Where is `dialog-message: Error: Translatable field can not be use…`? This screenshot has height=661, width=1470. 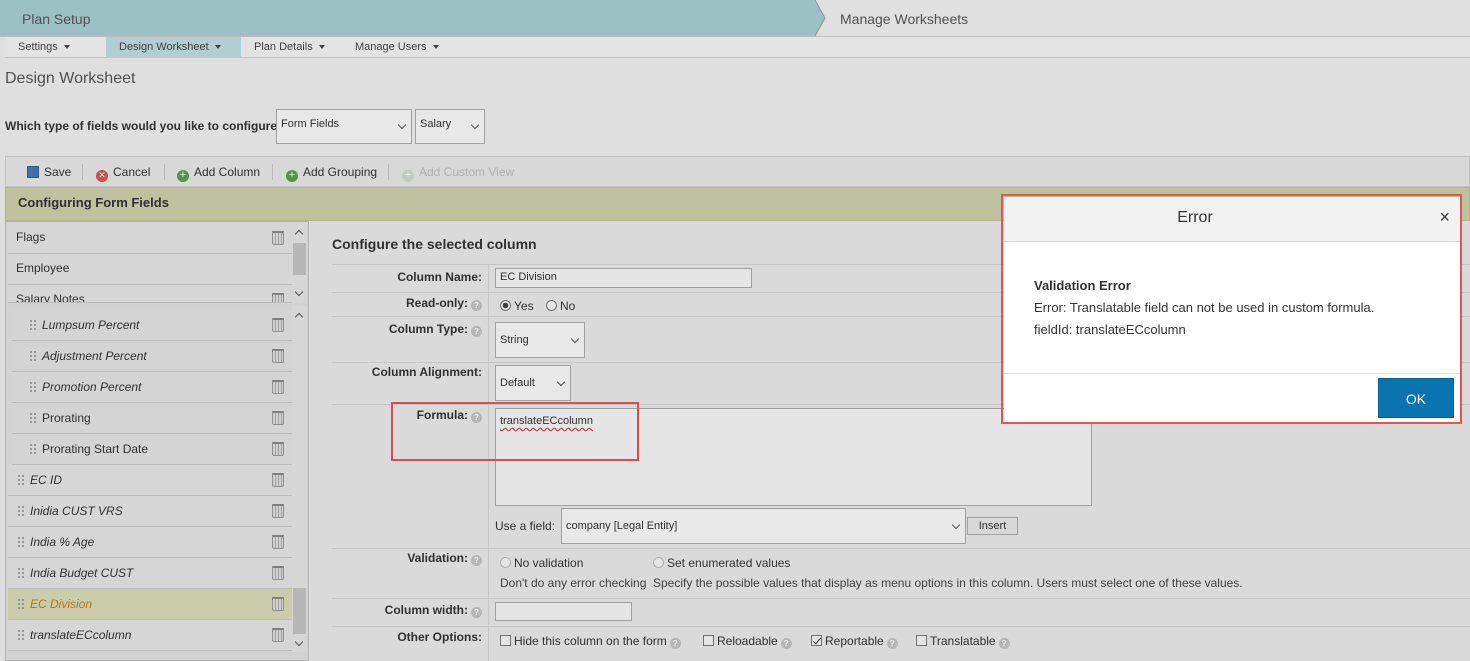
dialog-message: Error: Translatable field can not be use… is located at coordinates (1204, 307).